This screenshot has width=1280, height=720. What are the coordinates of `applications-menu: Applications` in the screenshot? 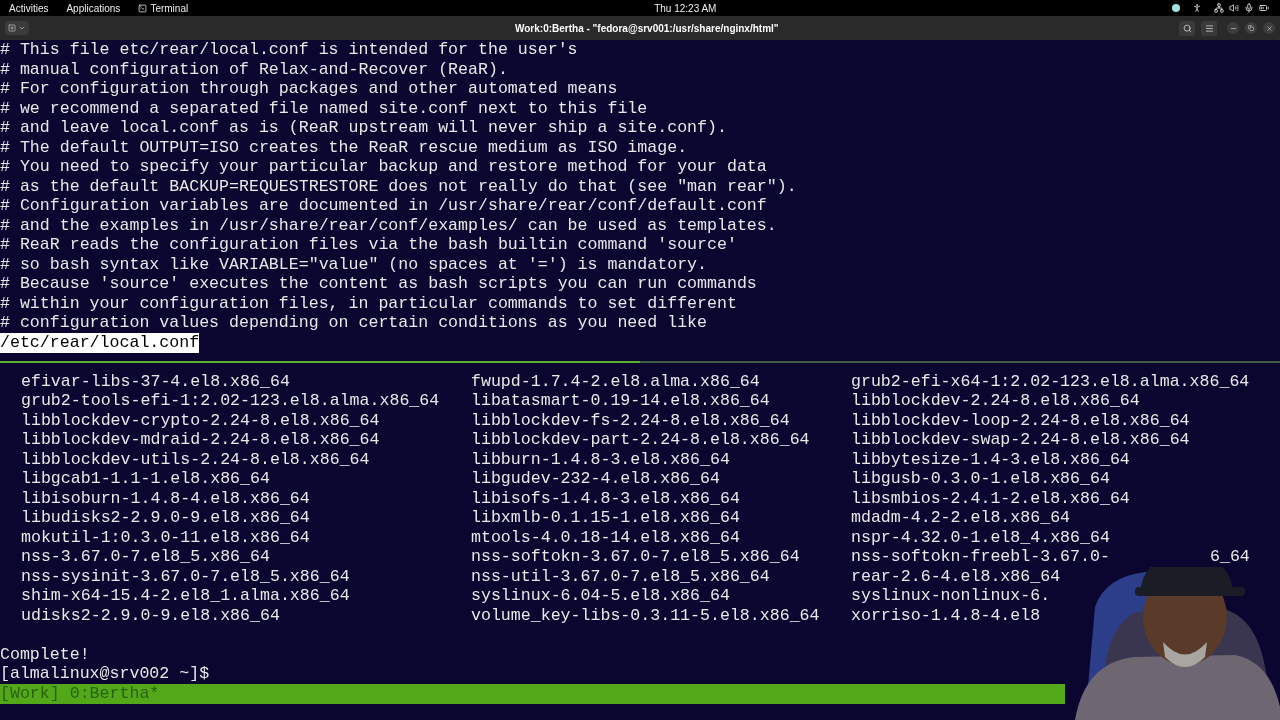 It's located at (93, 8).